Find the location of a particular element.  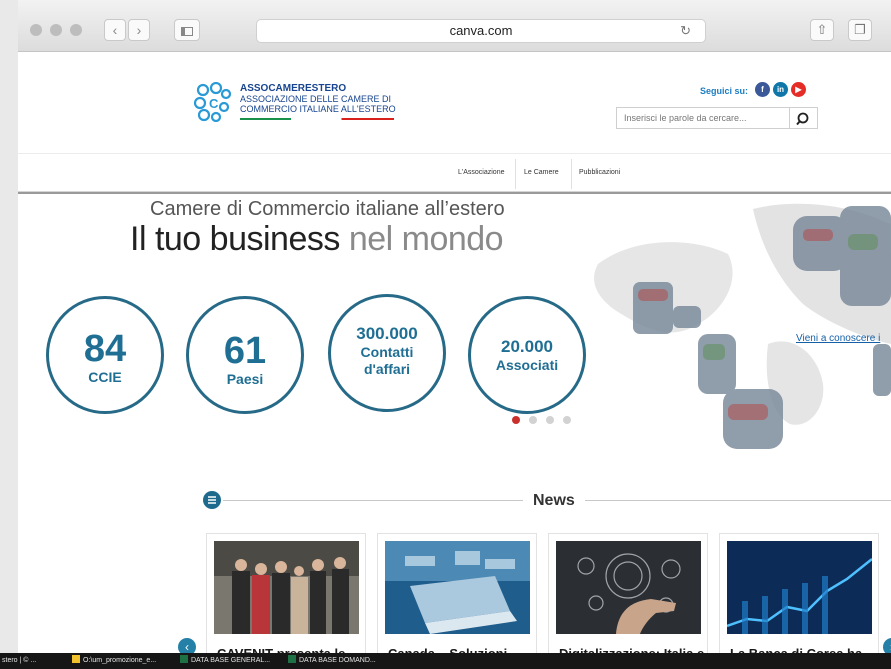

logo-line-2: ASSOCIAZIONE DELLE CAMERE DI is located at coordinates (316, 99).